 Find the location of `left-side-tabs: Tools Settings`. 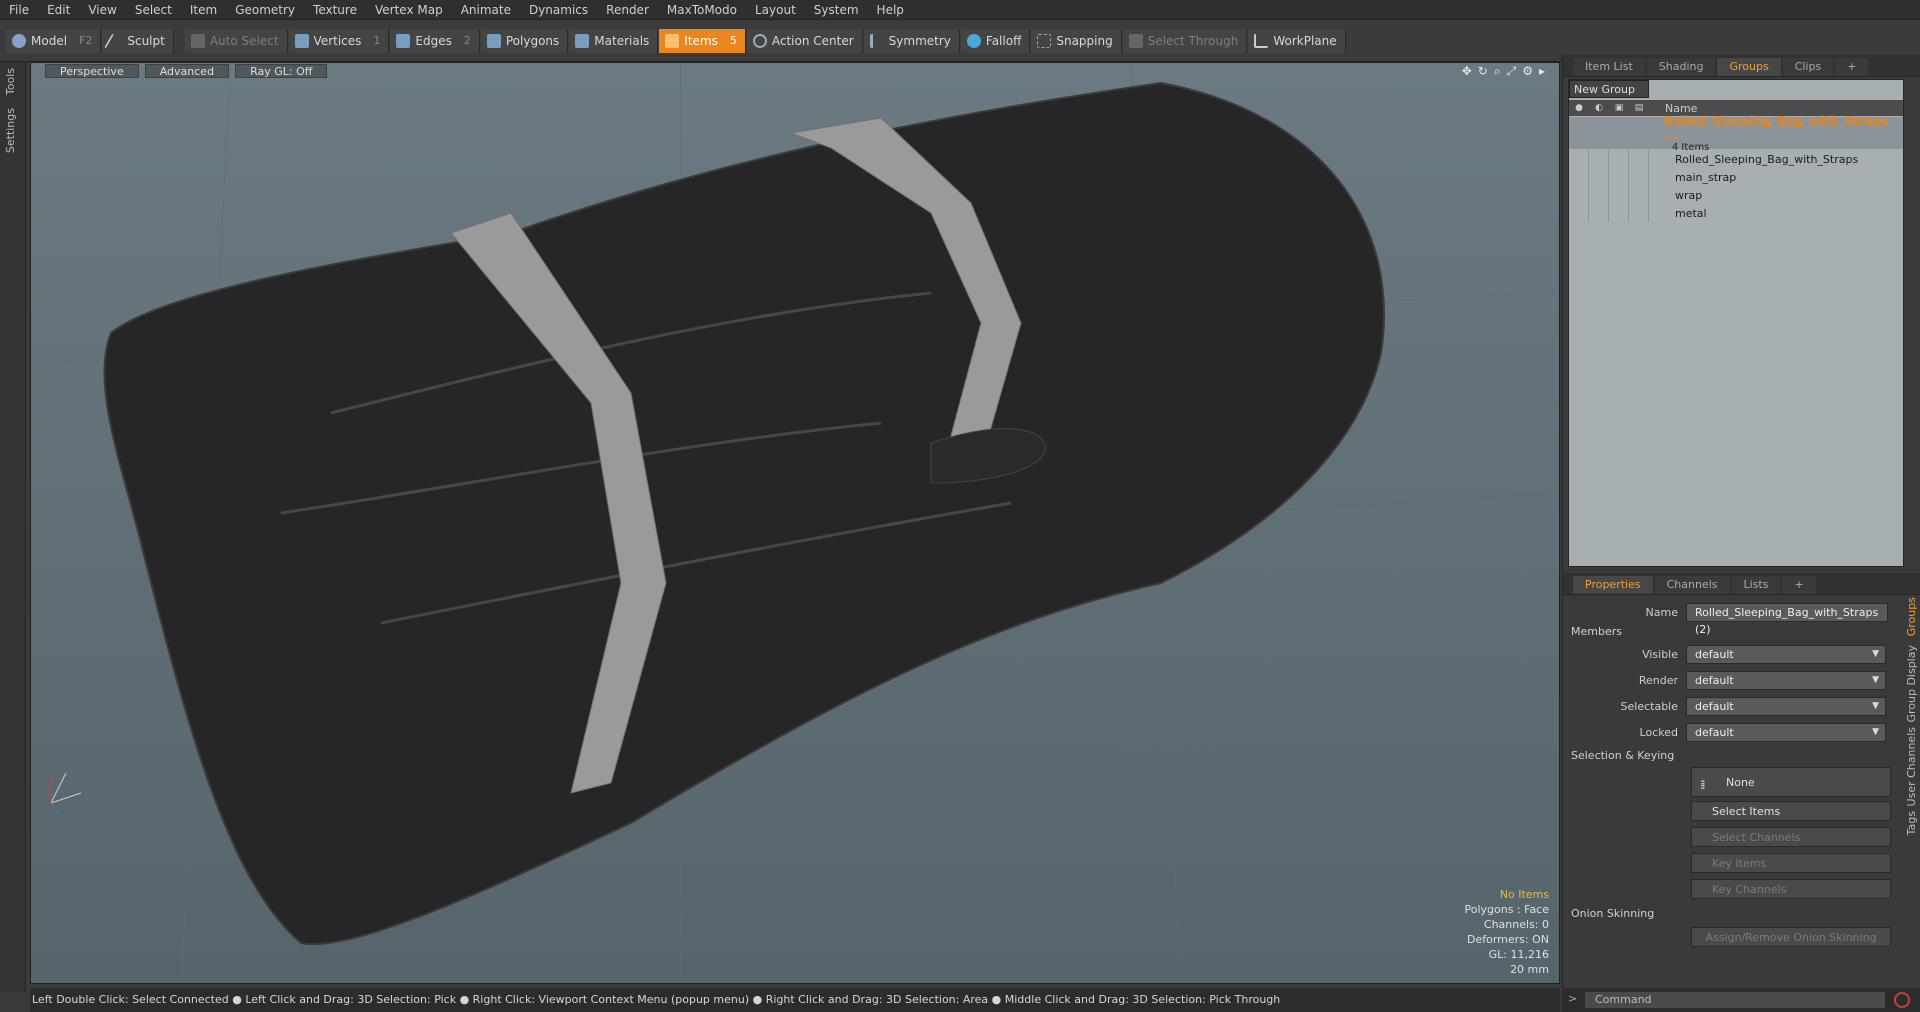

left-side-tabs: Tools Settings is located at coordinates (13, 527).